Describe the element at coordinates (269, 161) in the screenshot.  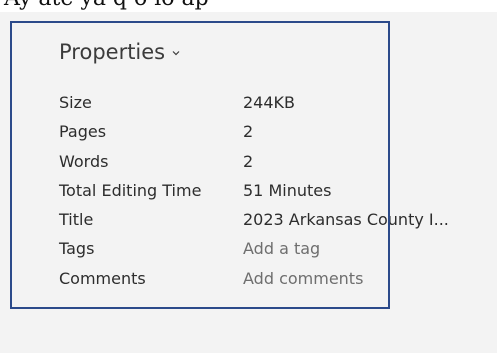
I see `property-row-words: Words 2` at that location.